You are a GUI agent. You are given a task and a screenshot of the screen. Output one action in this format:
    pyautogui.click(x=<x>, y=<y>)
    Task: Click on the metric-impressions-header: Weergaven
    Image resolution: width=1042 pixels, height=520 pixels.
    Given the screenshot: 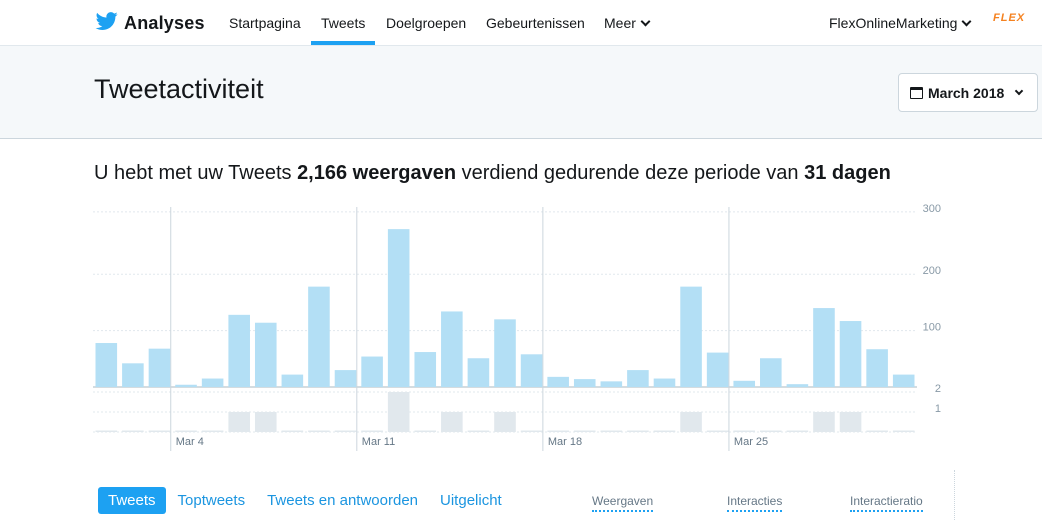 What is the action you would take?
    pyautogui.click(x=623, y=503)
    